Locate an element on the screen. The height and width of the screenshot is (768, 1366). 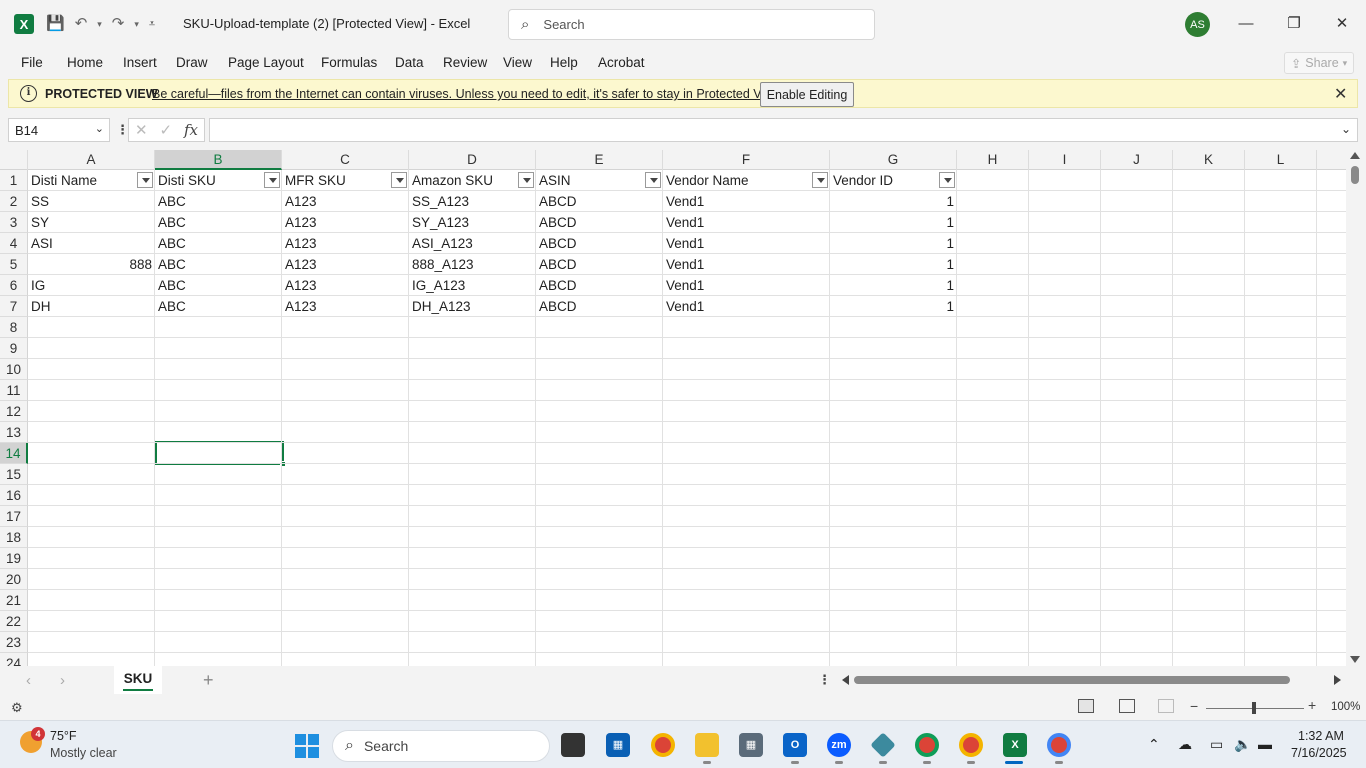
microsoft-store-icon: ▦ is located at coordinates (618, 745).